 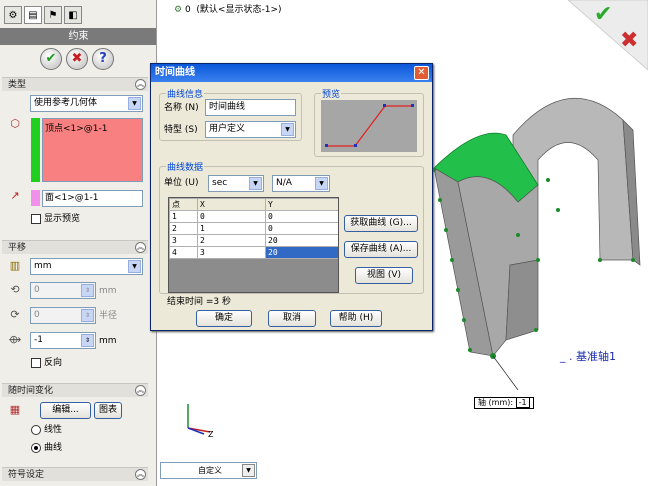 I want to click on help-button: 帮助 (H), so click(x=356, y=318).